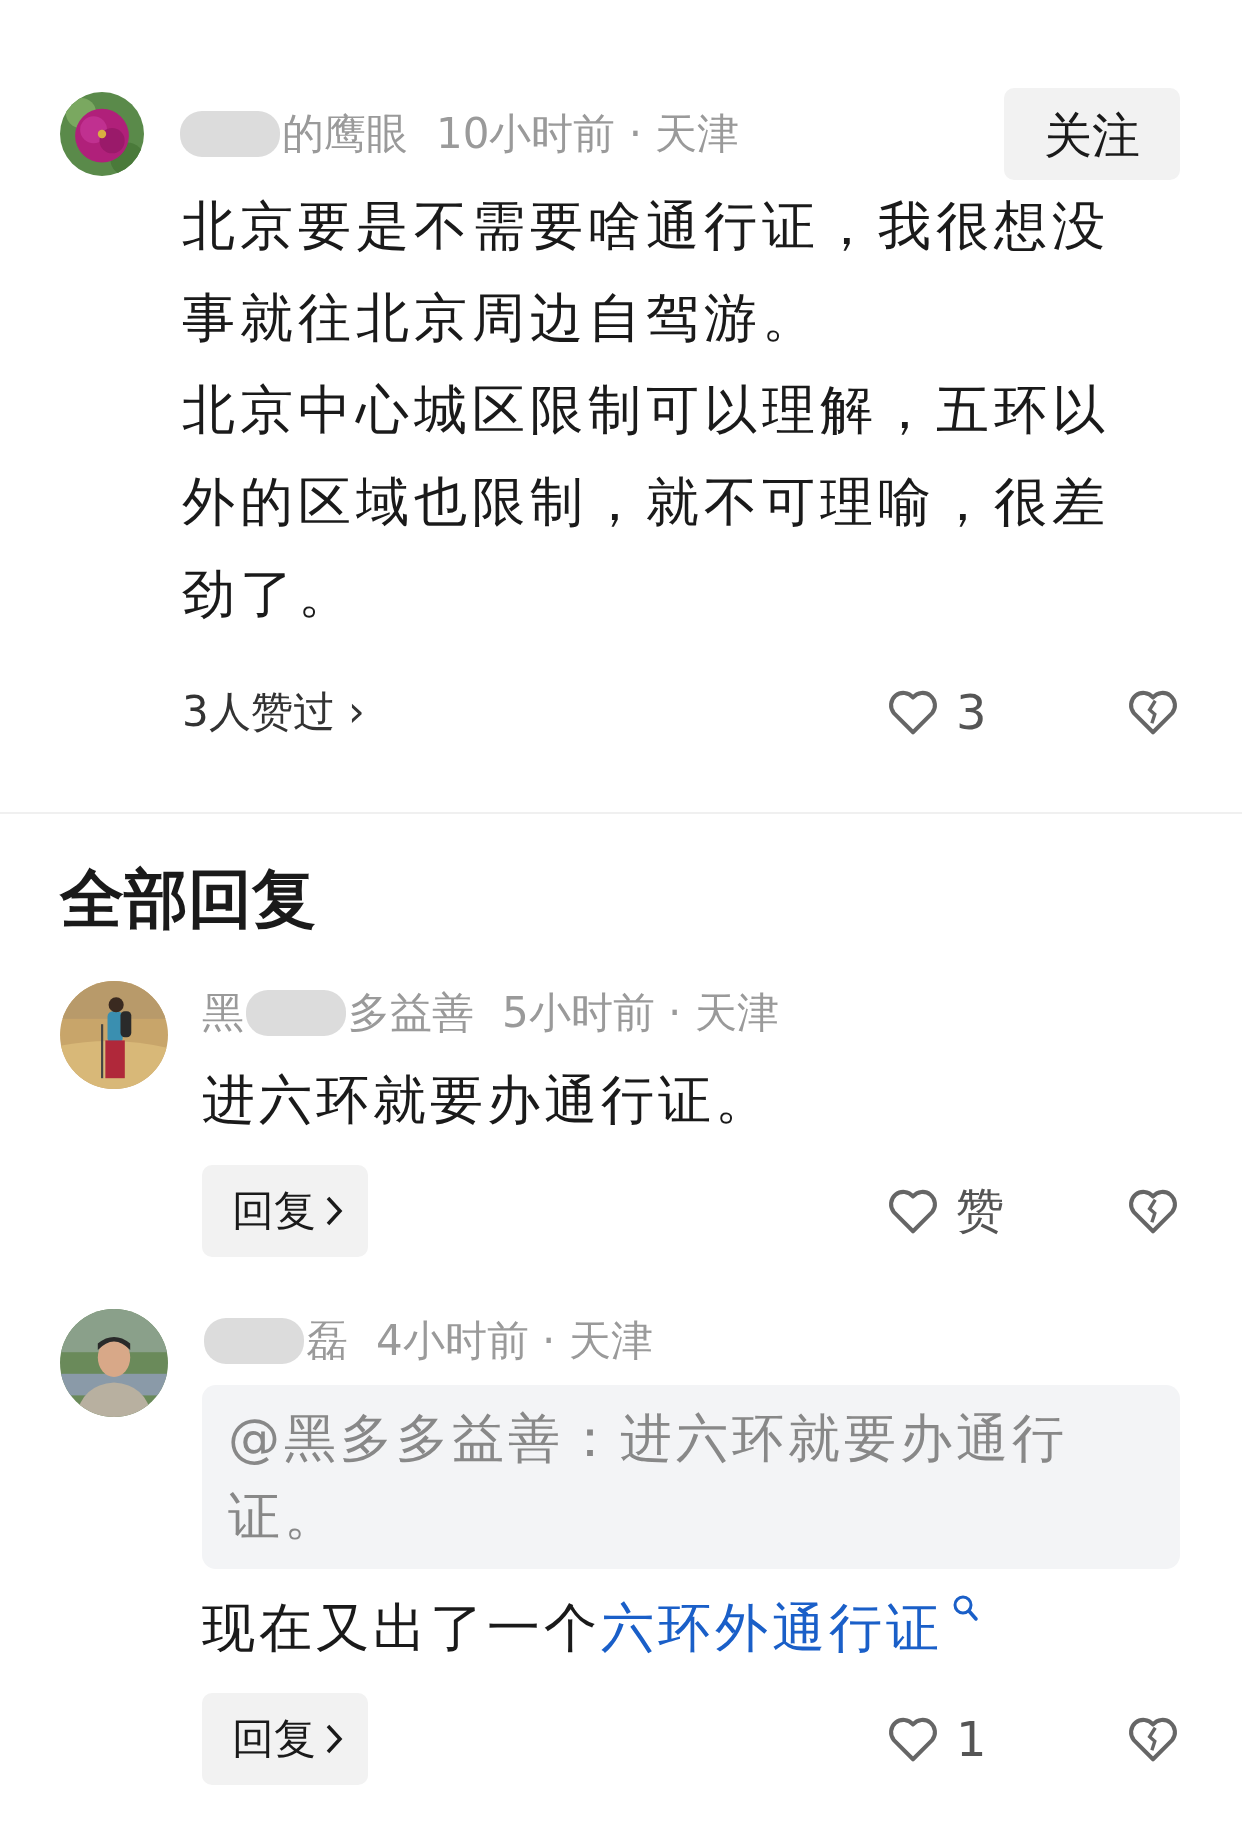  I want to click on comment-text: 北京要是不需要啥通行证，我很想没事就往北京周边自驾游。, so click(646, 272).